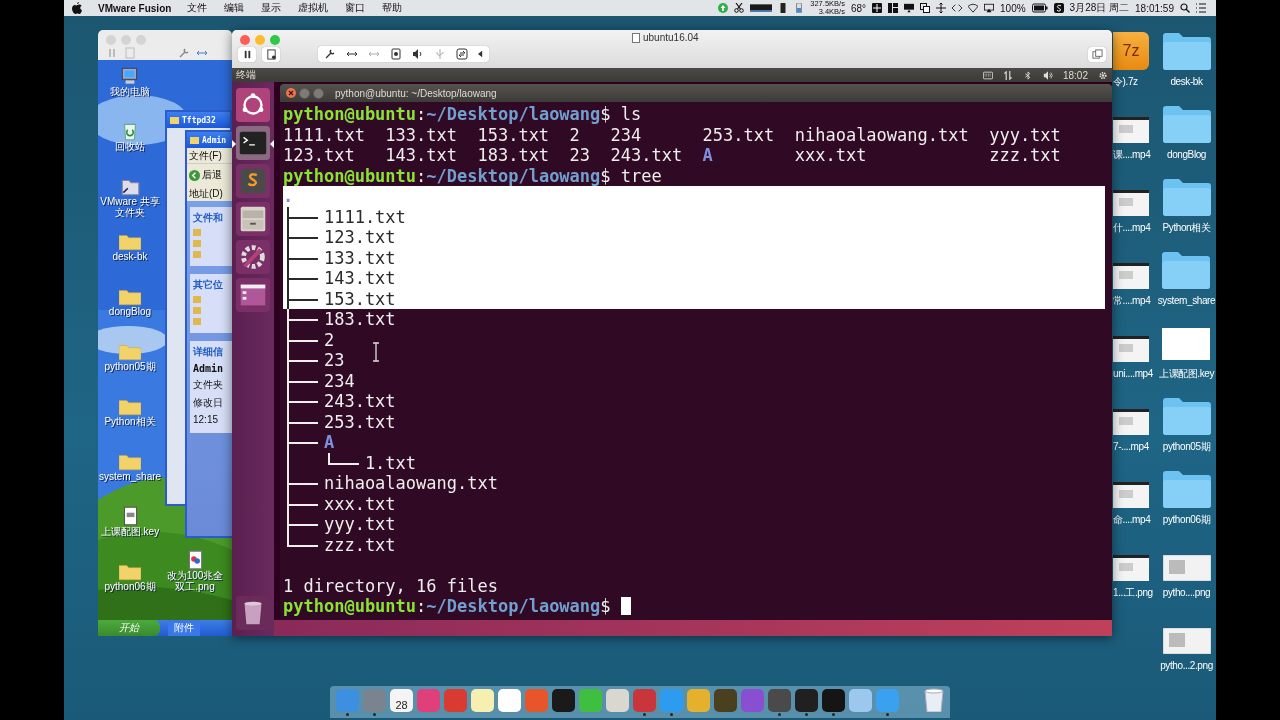  What do you see at coordinates (253, 295) in the screenshot?
I see `workspace-icon` at bounding box center [253, 295].